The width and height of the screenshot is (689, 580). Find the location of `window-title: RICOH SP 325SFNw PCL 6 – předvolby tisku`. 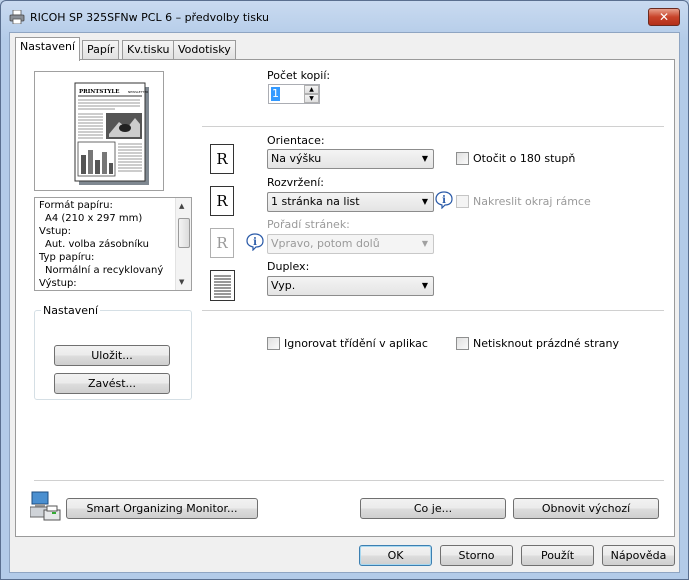

window-title: RICOH SP 325SFNw PCL 6 – předvolby tisku is located at coordinates (149, 17).